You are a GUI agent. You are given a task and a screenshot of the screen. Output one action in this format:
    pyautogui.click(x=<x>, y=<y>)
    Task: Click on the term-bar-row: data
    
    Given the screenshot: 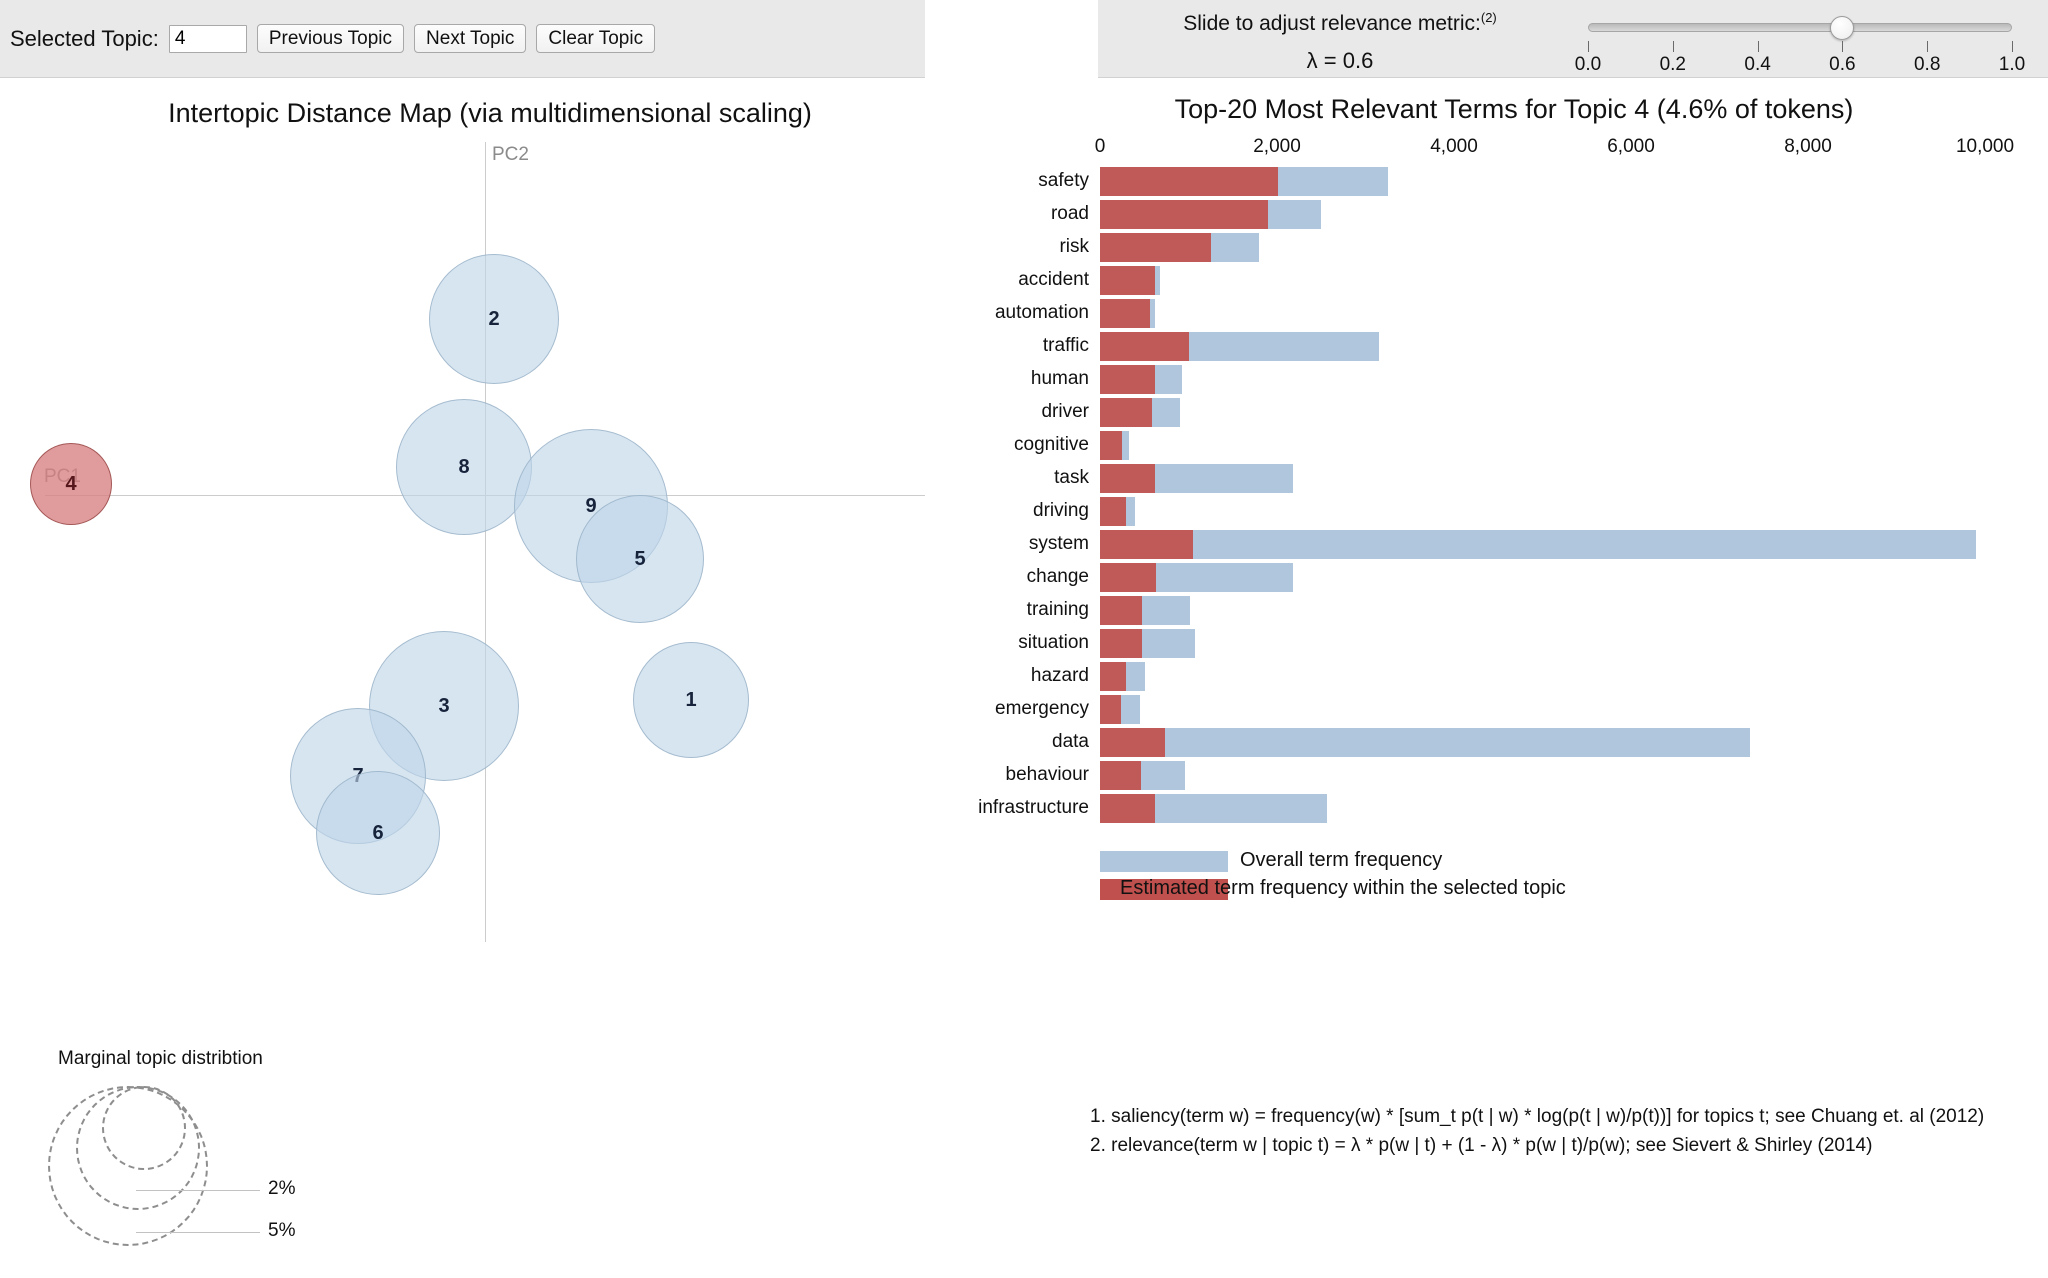 What is the action you would take?
    pyautogui.click(x=1514, y=743)
    